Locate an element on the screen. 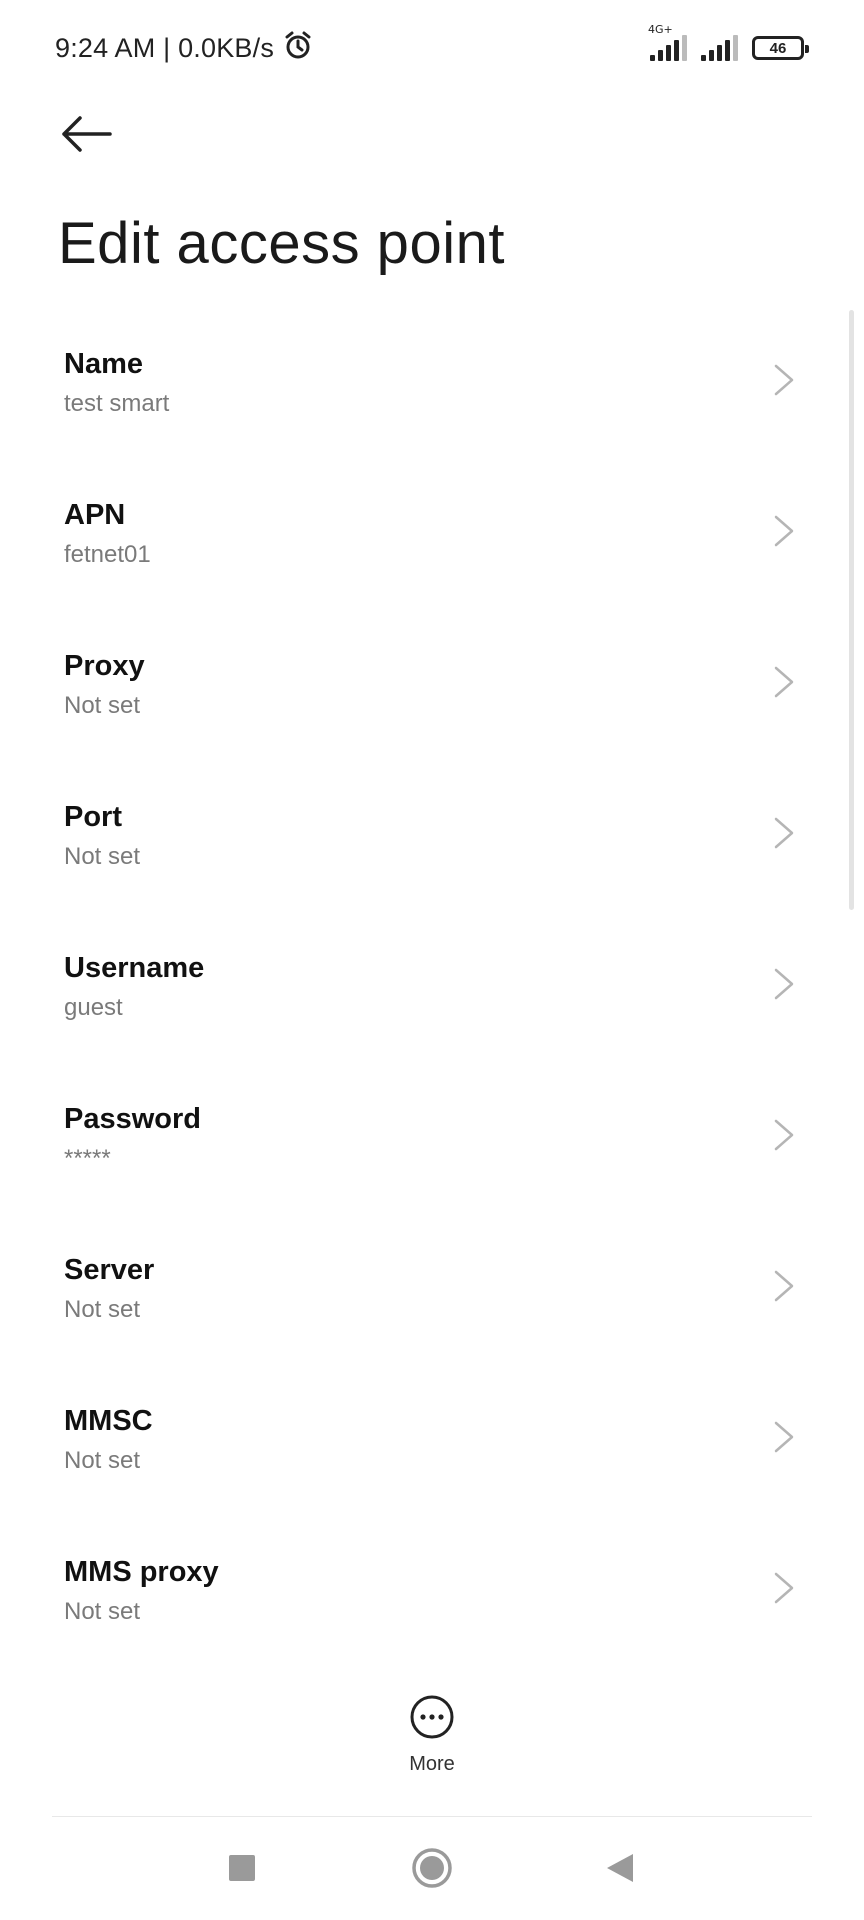 Image resolution: width=864 pixels, height=1920 pixels. network-type: 4G+ is located at coordinates (660, 29).